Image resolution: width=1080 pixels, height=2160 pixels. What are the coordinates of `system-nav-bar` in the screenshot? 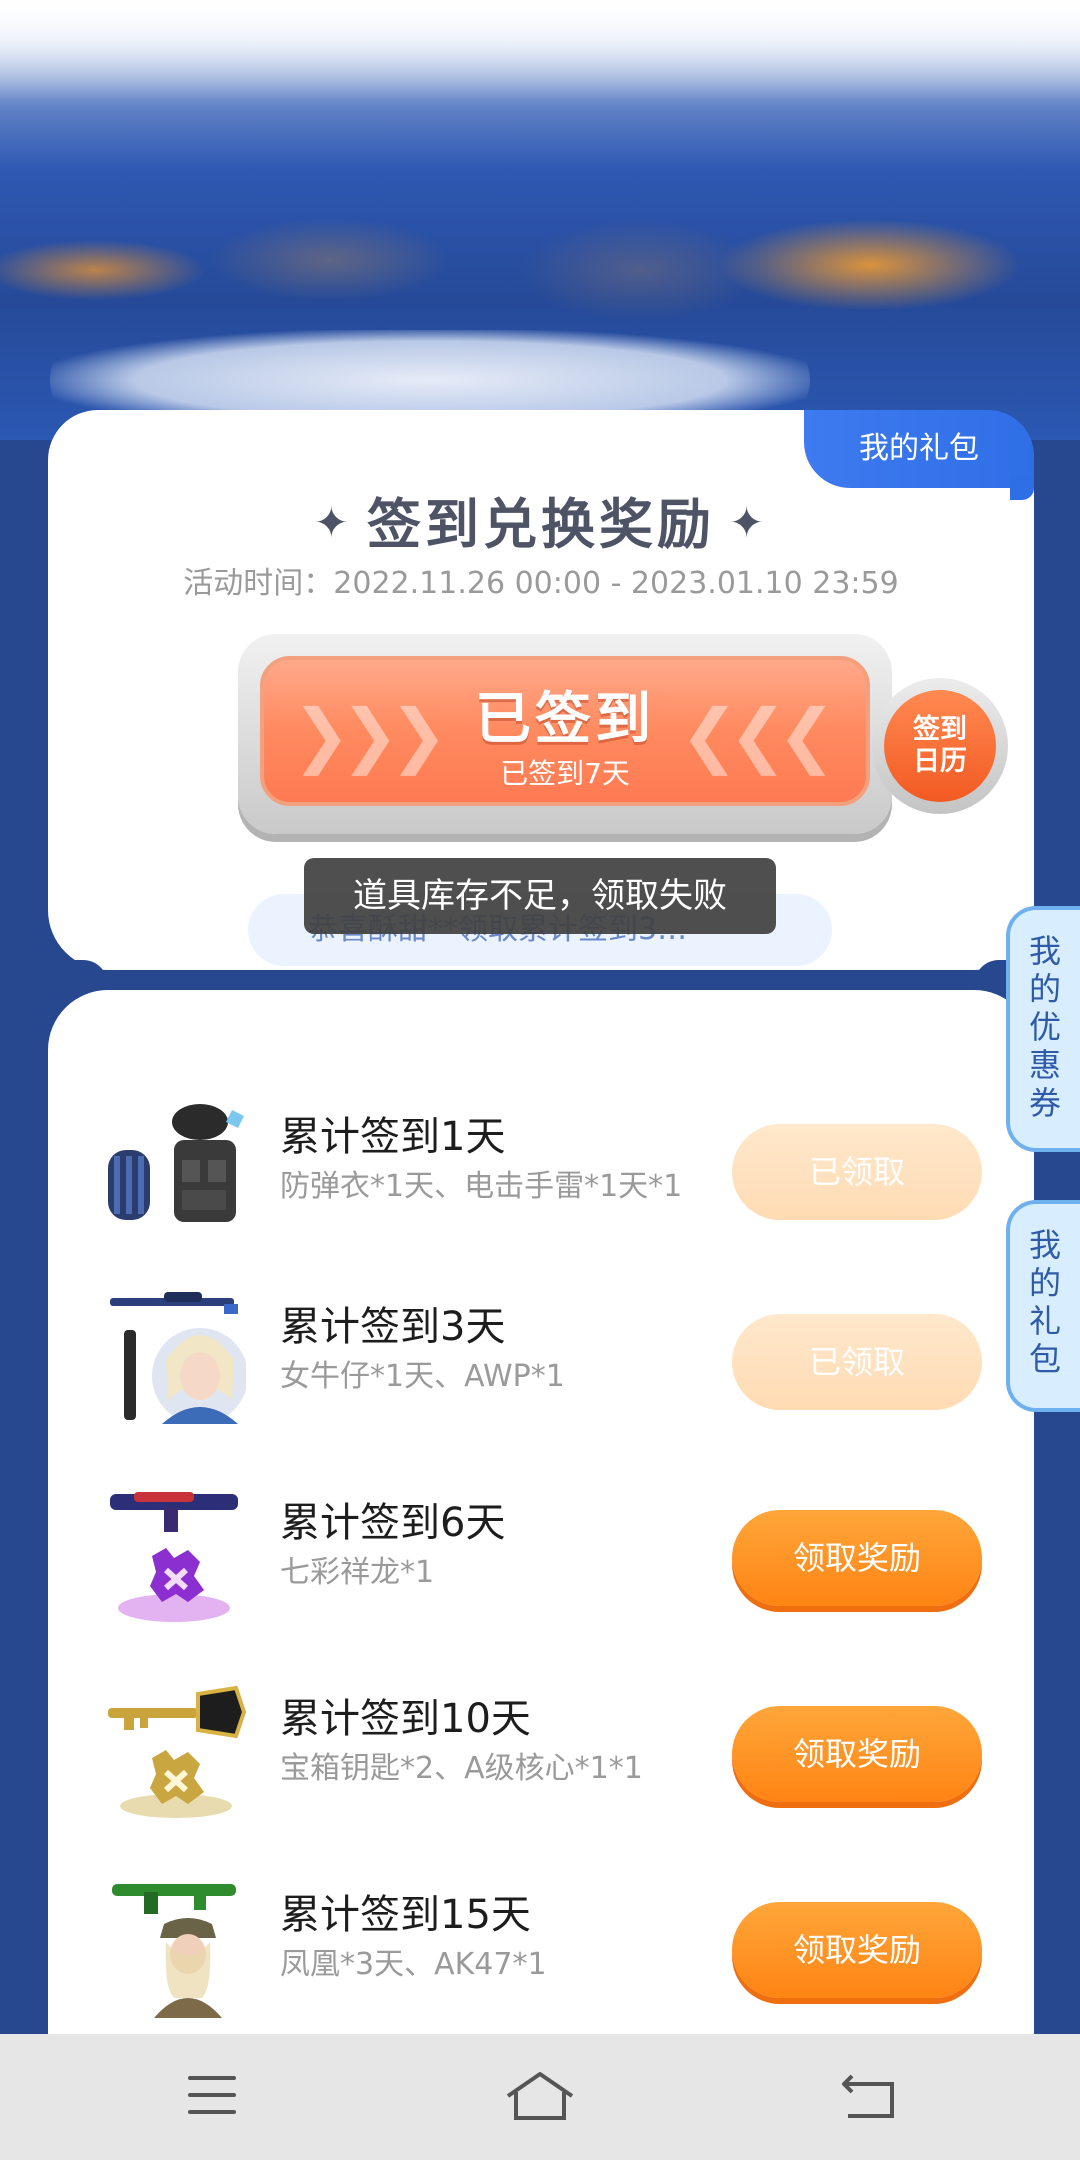 It's located at (540, 2097).